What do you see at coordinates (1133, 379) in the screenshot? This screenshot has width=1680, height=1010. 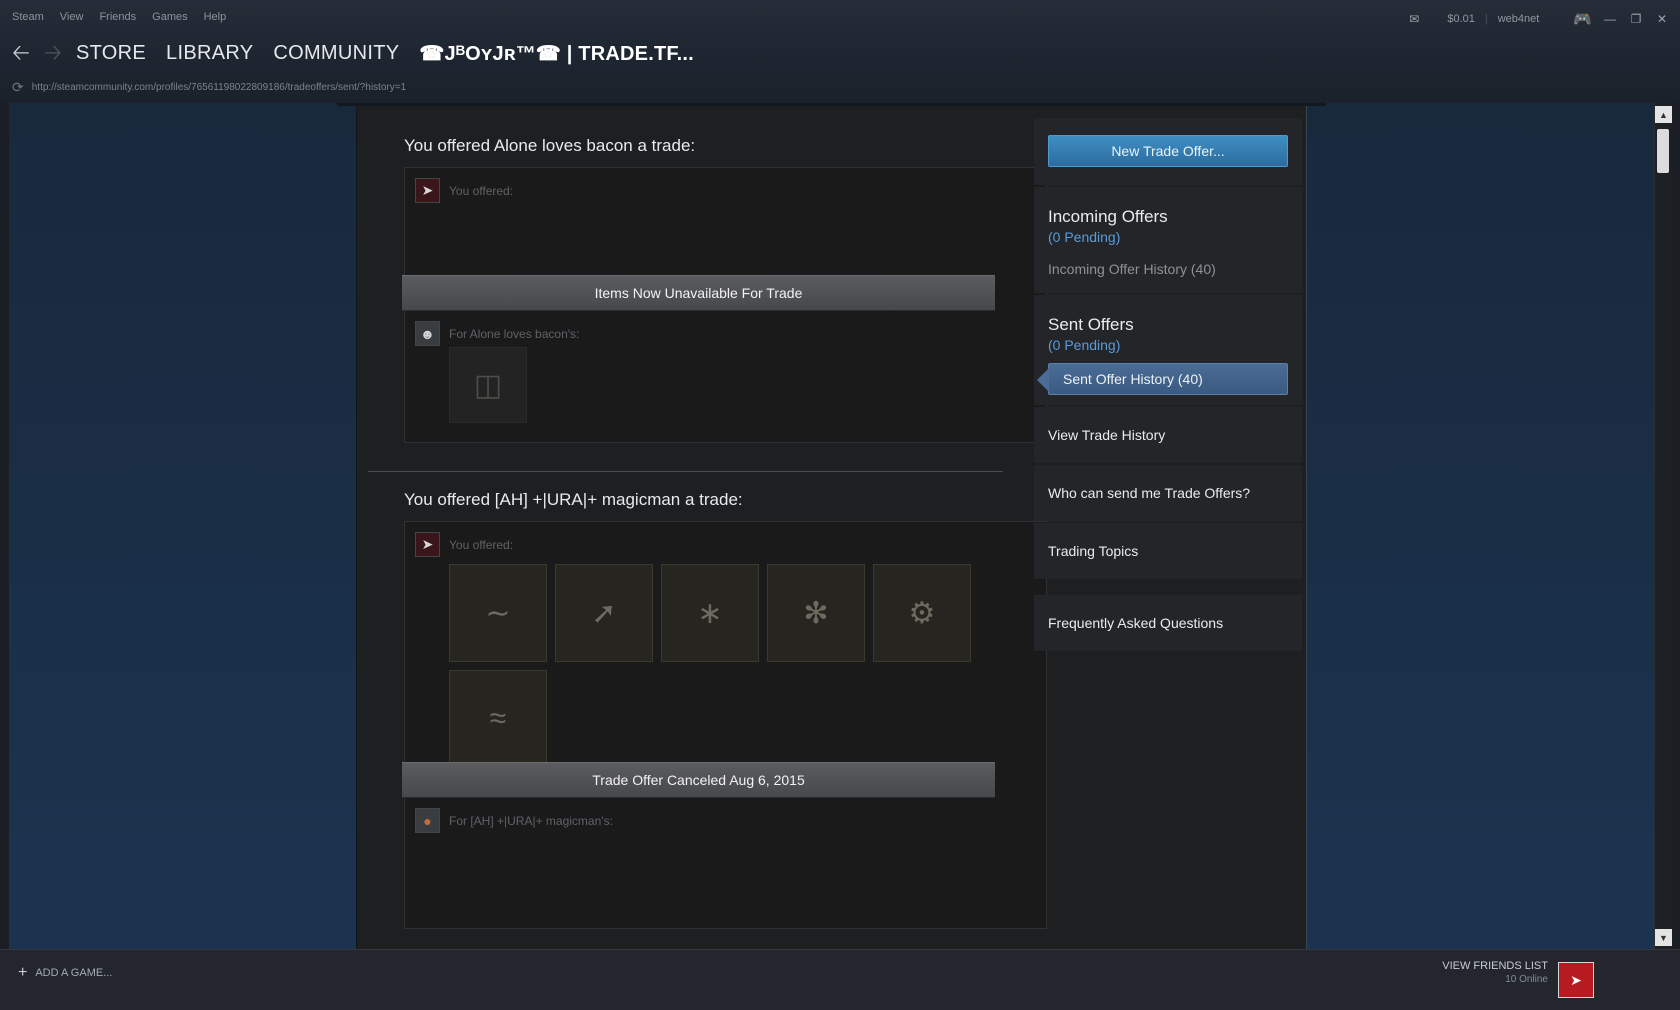 I see `sent-history-label: Sent Offer History (40)` at bounding box center [1133, 379].